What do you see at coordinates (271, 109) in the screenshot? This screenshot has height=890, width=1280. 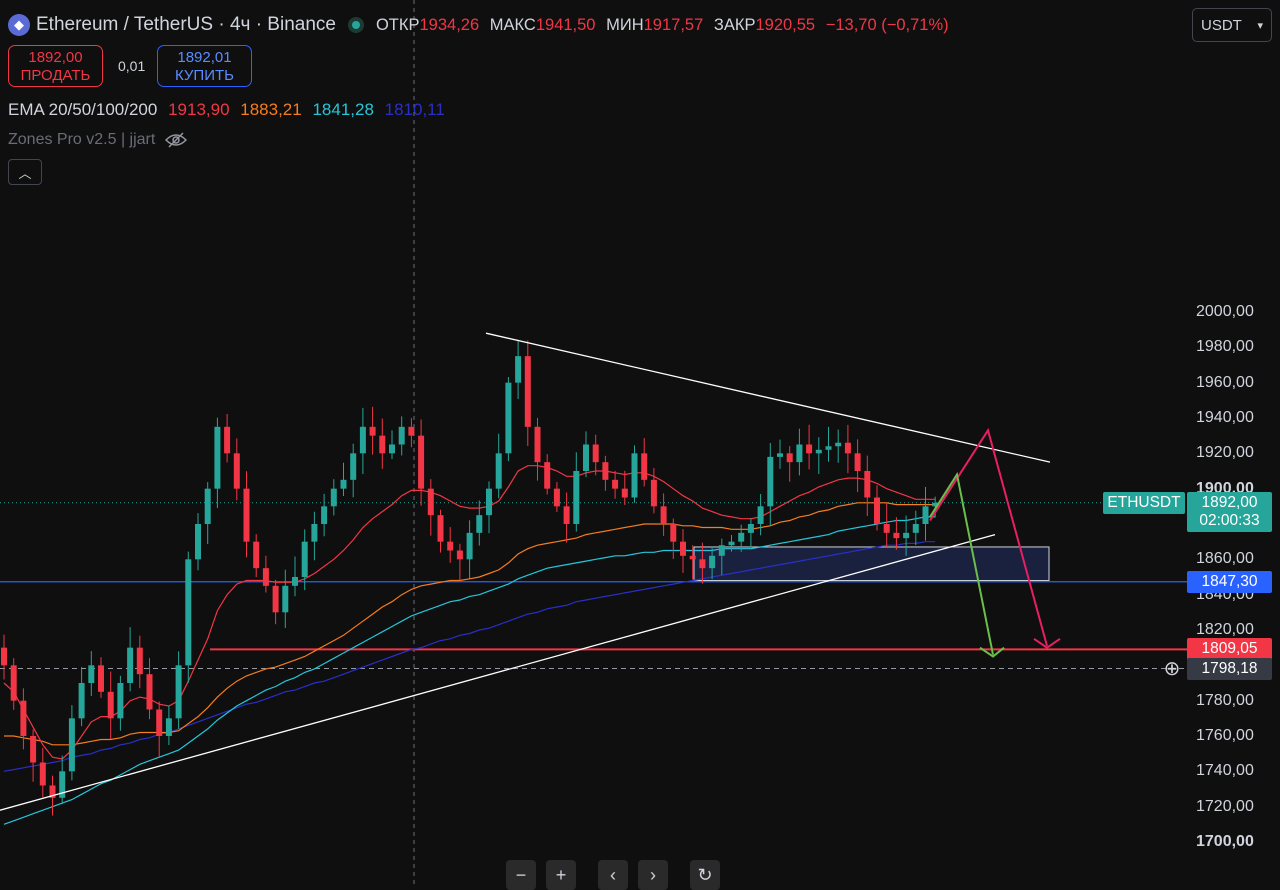 I see `ema50-value: 1883,21` at bounding box center [271, 109].